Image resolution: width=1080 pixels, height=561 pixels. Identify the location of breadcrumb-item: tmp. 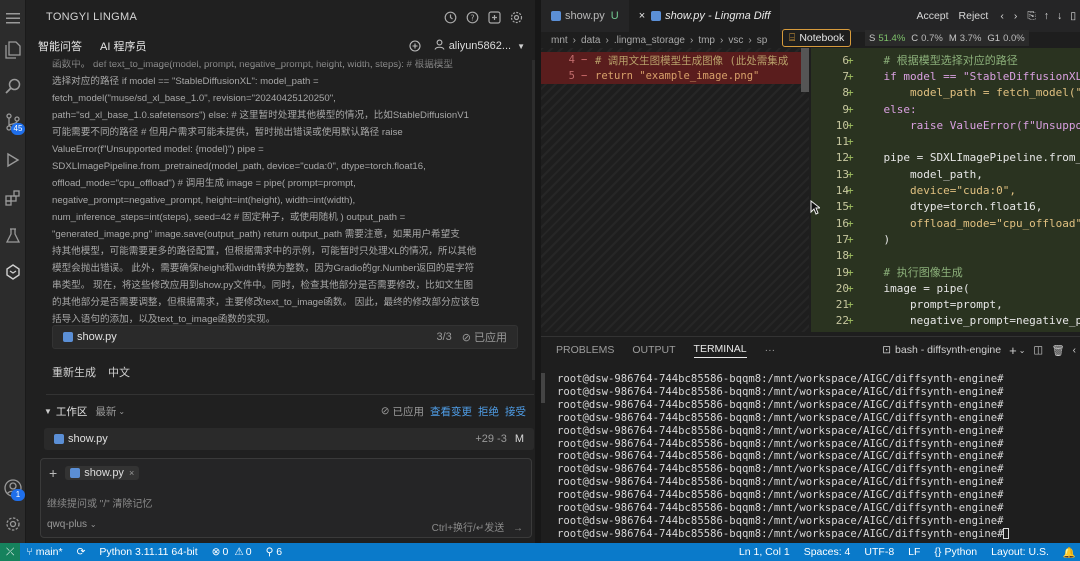
(706, 40).